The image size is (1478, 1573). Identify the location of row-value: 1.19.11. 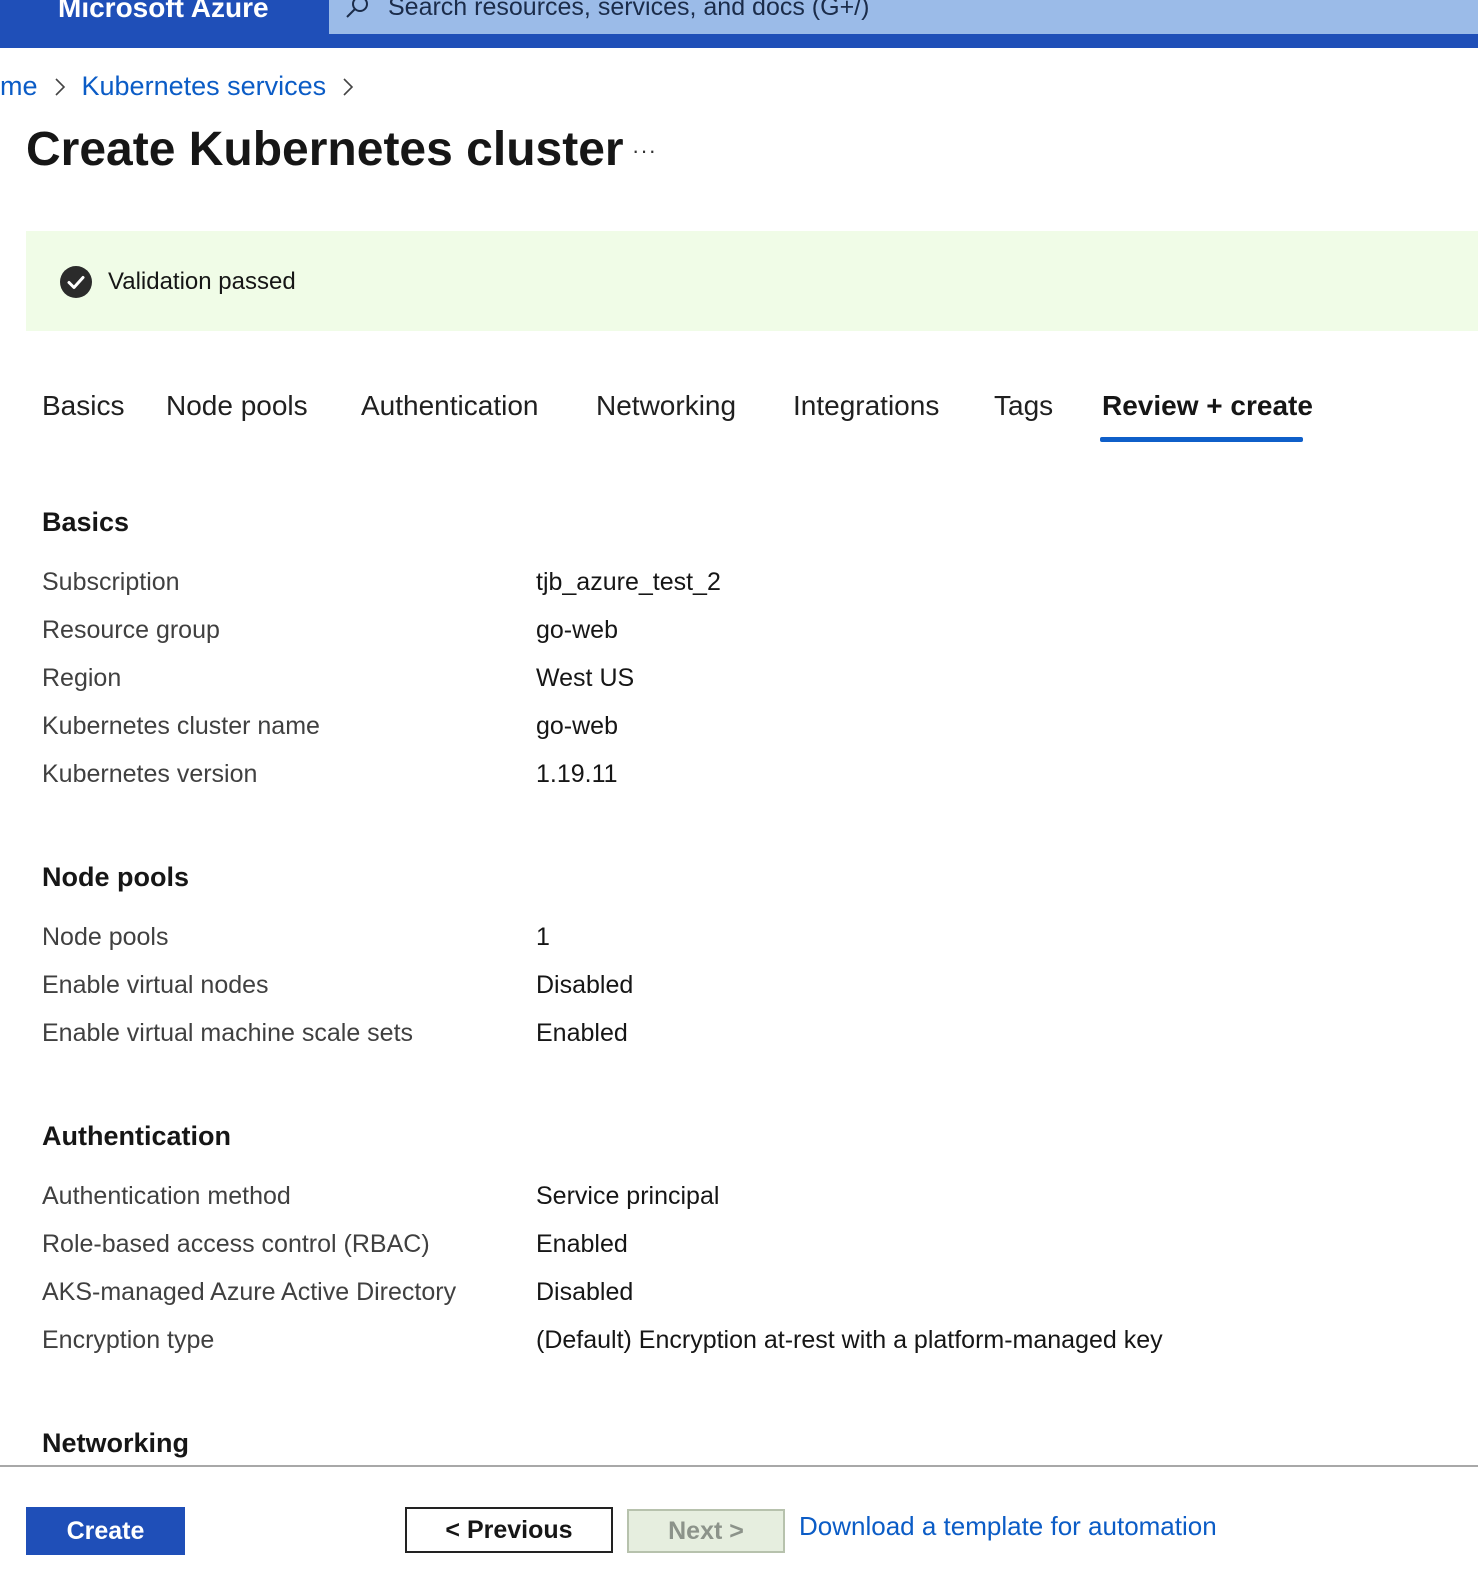
(577, 774).